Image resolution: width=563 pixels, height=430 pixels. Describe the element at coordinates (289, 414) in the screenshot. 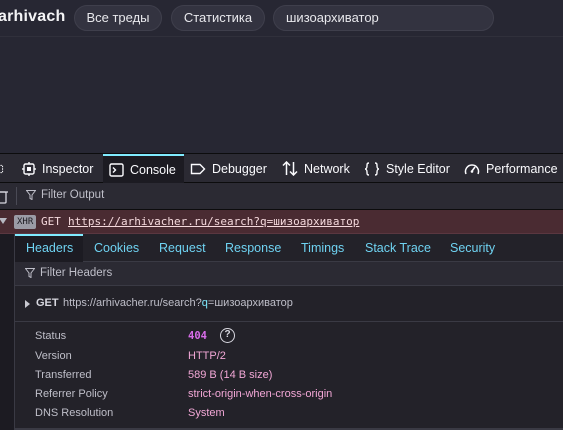

I see `detail-row-dns: DNS Resolution System` at that location.